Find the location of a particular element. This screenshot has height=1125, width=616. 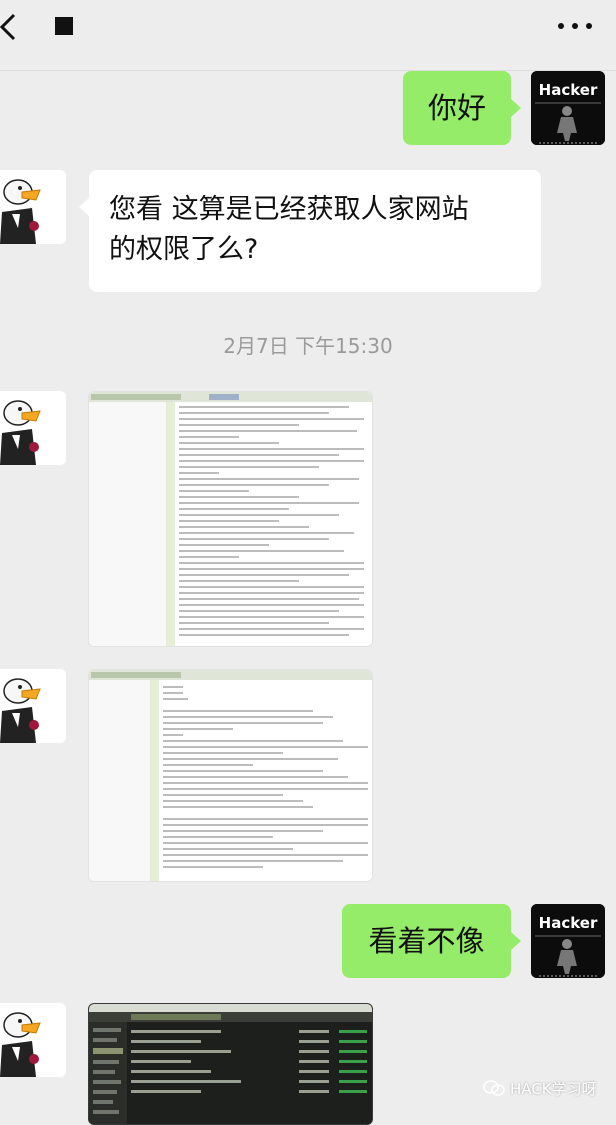

my-message-bubble: 看着不像 is located at coordinates (431, 941).